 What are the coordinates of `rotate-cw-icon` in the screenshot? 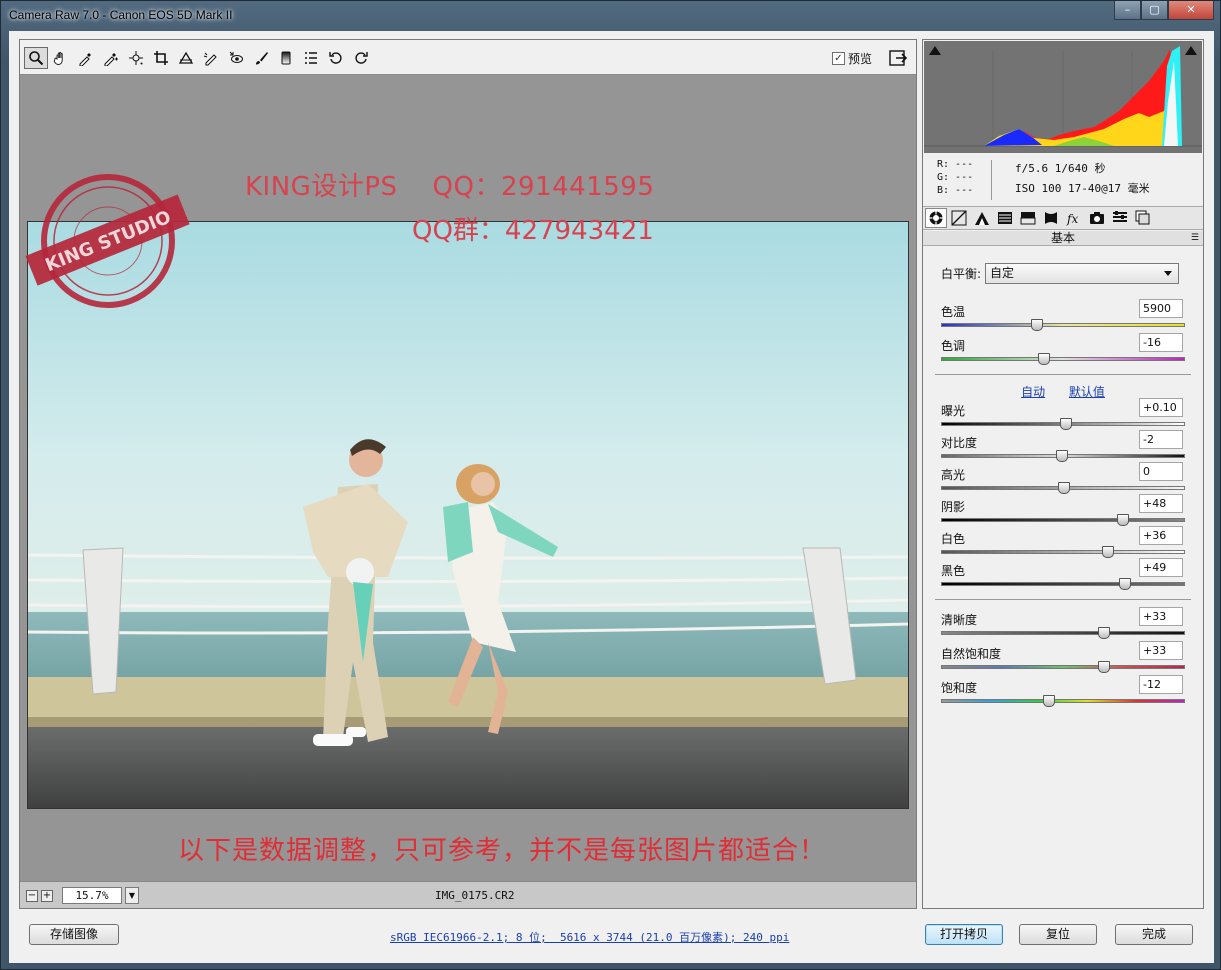 It's located at (361, 58).